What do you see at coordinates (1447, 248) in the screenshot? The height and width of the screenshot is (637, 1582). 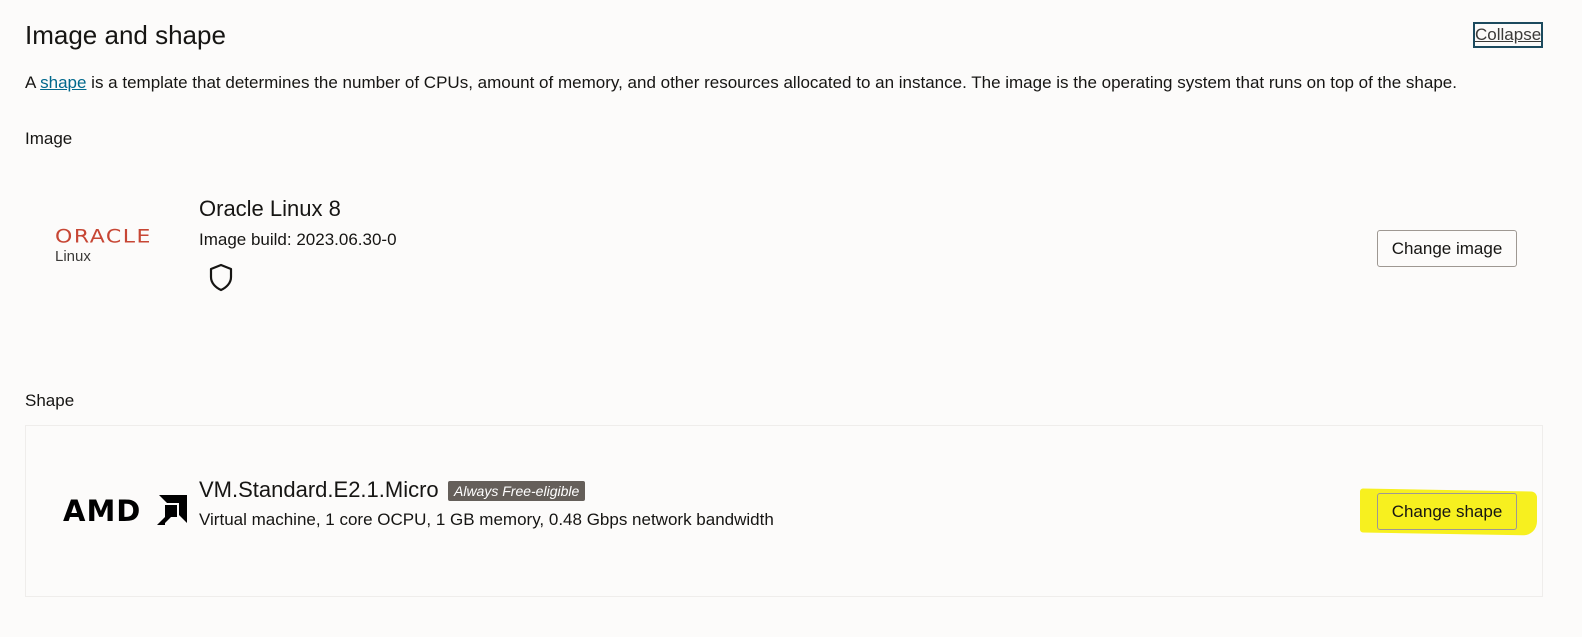 I see `change-image-button: Change image` at bounding box center [1447, 248].